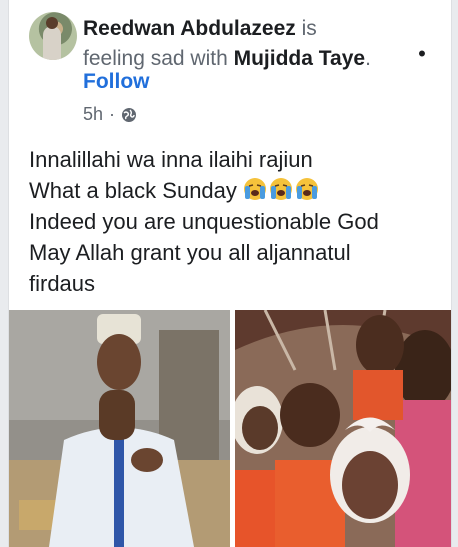  What do you see at coordinates (204, 221) in the screenshot?
I see `post-line-3: Indeed you are unquestionable God` at bounding box center [204, 221].